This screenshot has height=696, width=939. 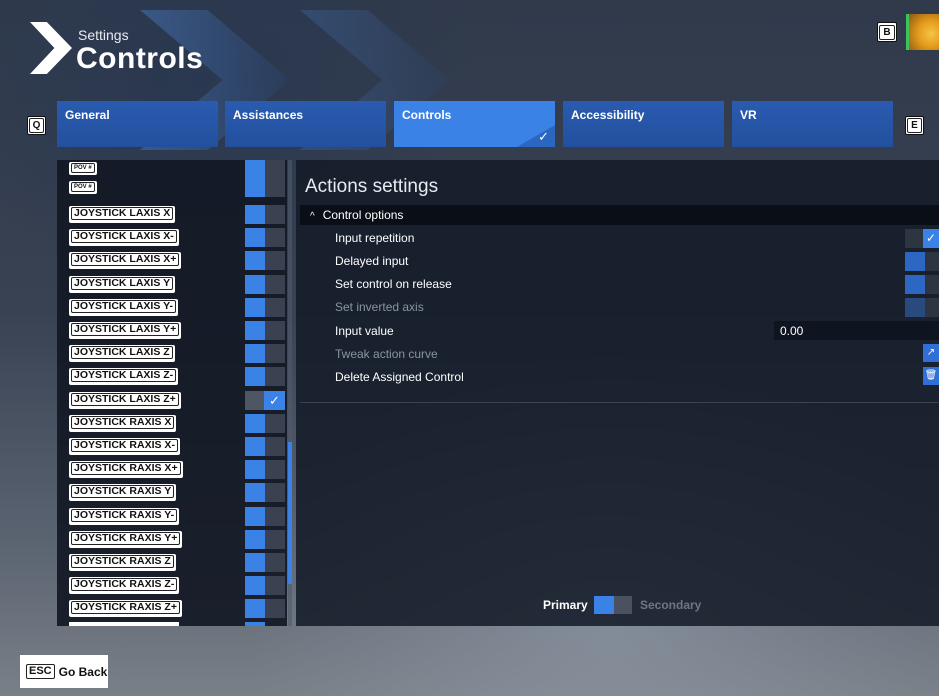 I want to click on binding-row: JOYSTICK RAXIS Y+, so click(x=172, y=539).